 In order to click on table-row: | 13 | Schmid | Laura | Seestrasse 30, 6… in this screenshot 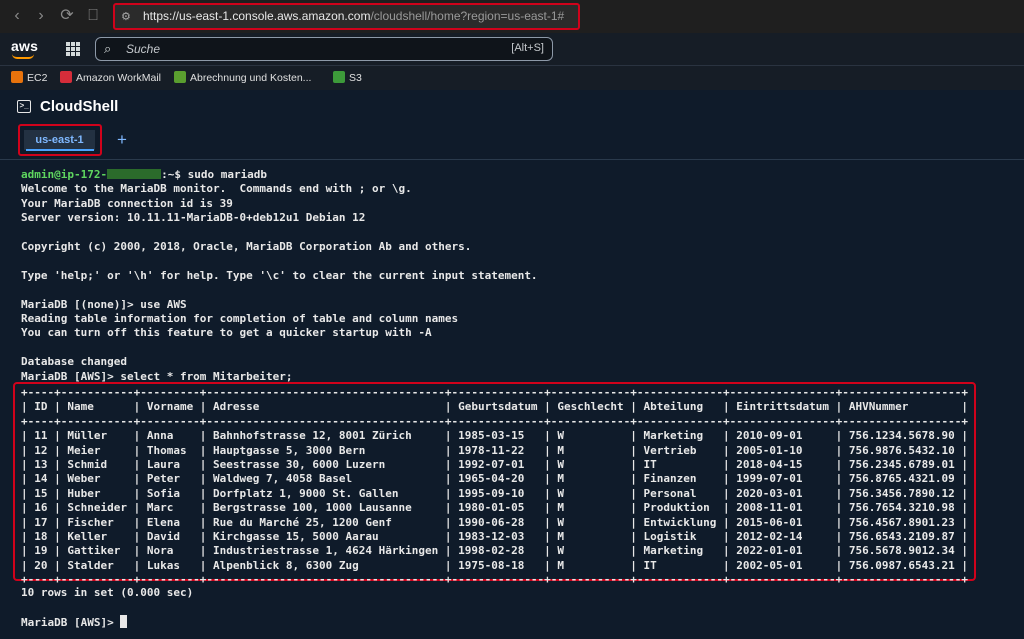, I will do `click(495, 465)`.